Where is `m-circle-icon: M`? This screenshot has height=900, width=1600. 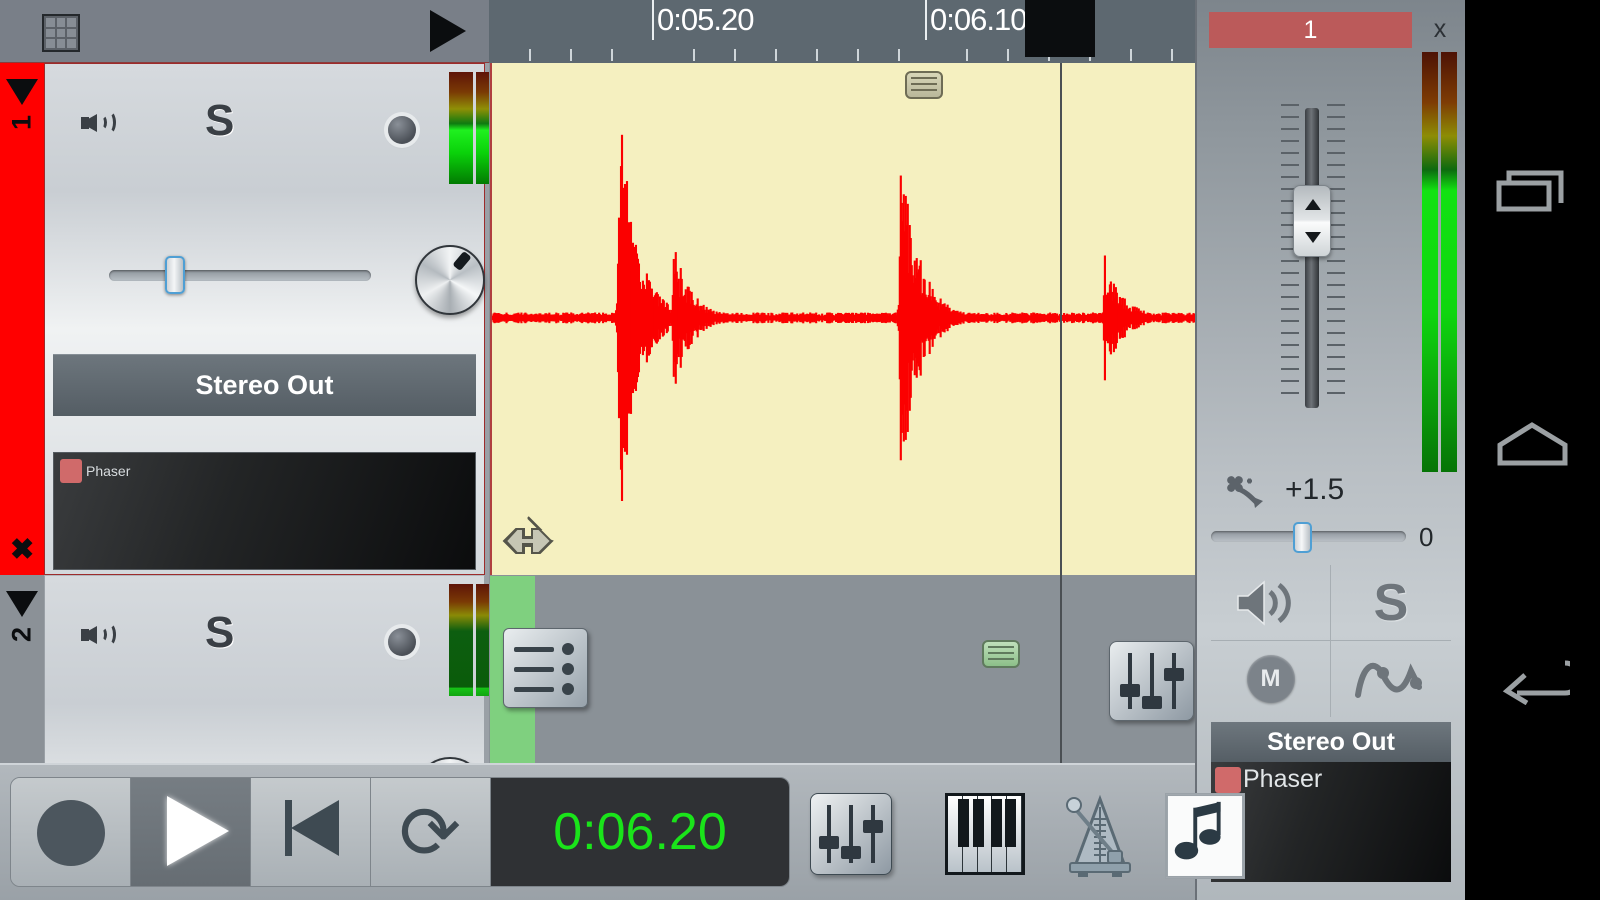
m-circle-icon: M is located at coordinates (1270, 679).